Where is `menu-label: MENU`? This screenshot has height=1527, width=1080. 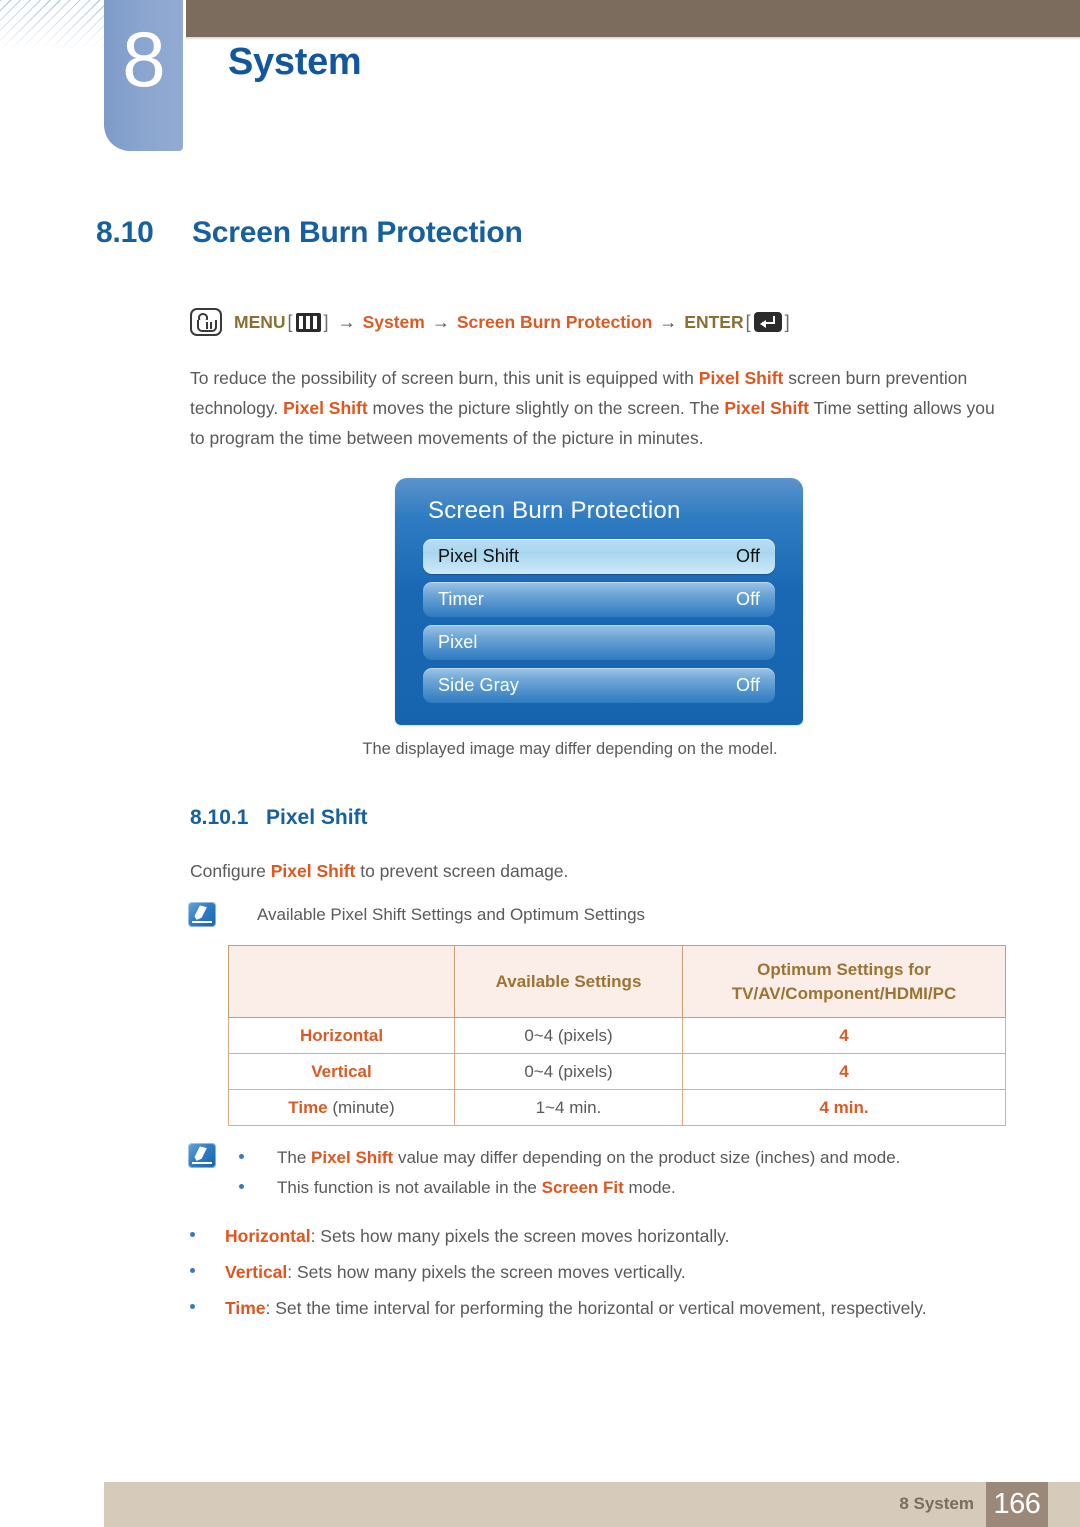 menu-label: MENU is located at coordinates (260, 321).